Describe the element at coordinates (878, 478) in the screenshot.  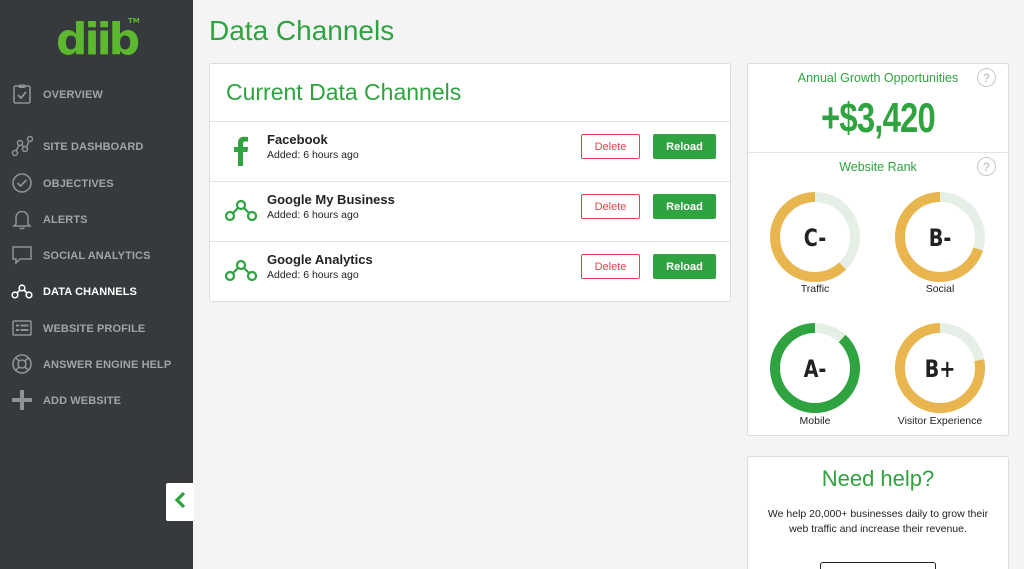
I see `help-title: Need help?` at that location.